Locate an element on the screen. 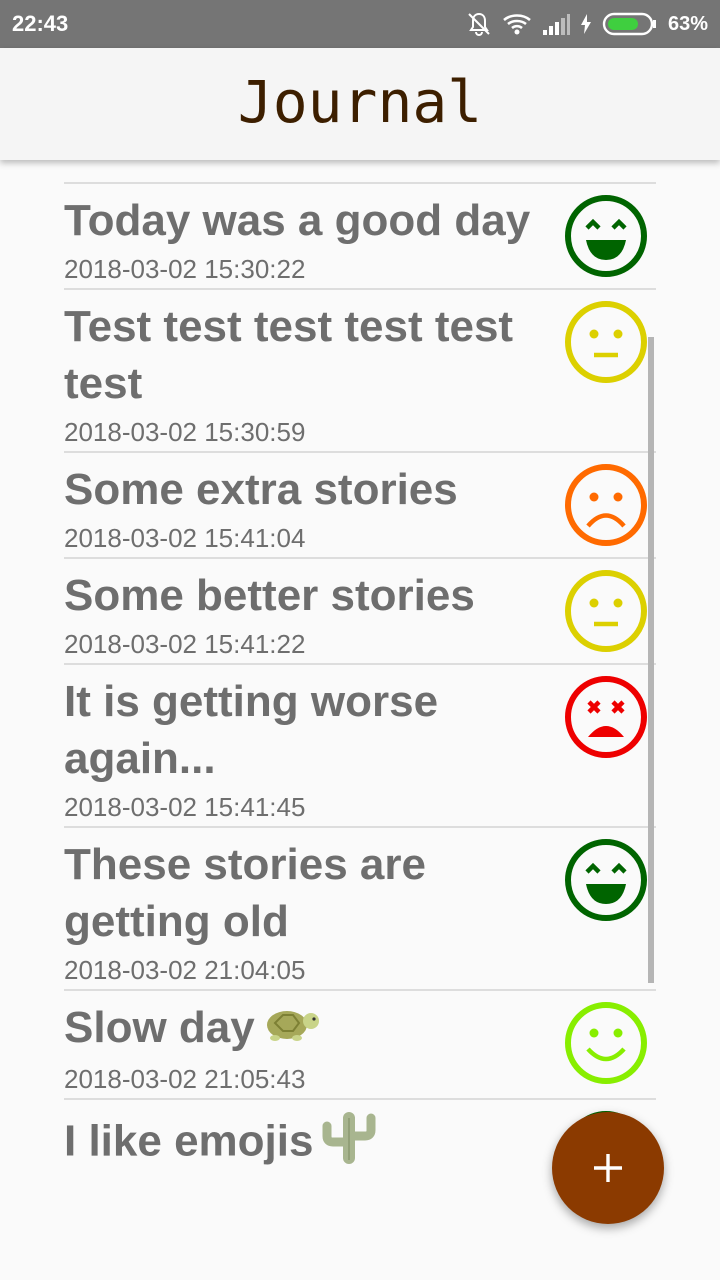 This screenshot has width=720, height=1280. mood-sad-icon is located at coordinates (606, 505).